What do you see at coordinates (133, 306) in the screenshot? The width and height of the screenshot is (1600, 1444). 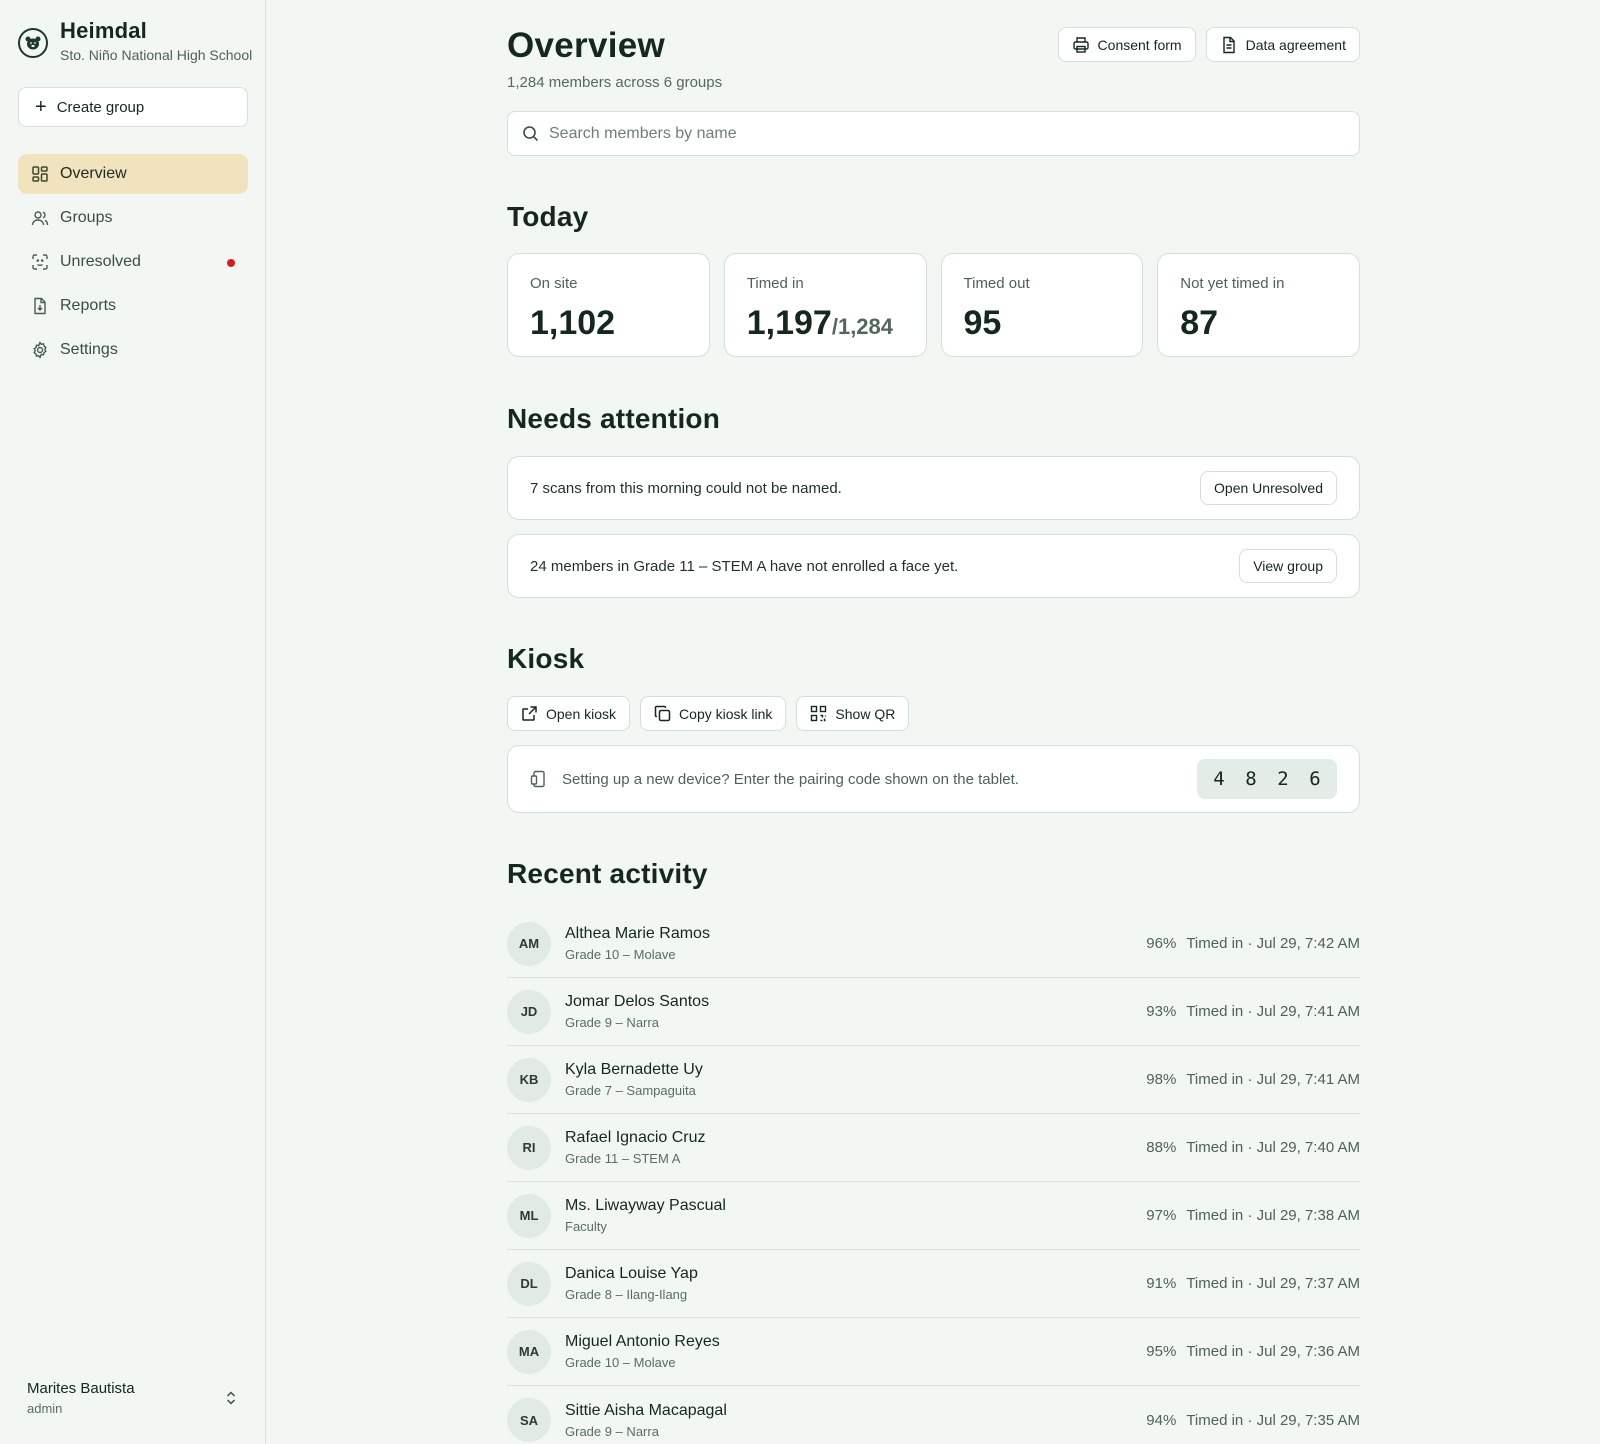 I see `sidebar-item-reports: Reports` at bounding box center [133, 306].